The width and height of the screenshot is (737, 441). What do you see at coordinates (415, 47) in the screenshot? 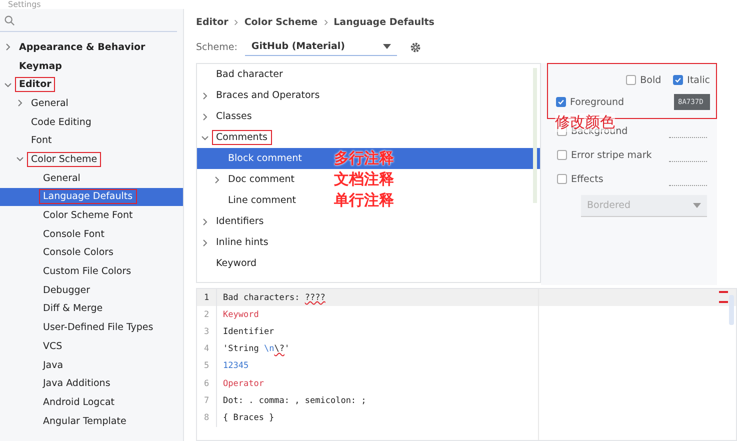
I see `settings-icon` at bounding box center [415, 47].